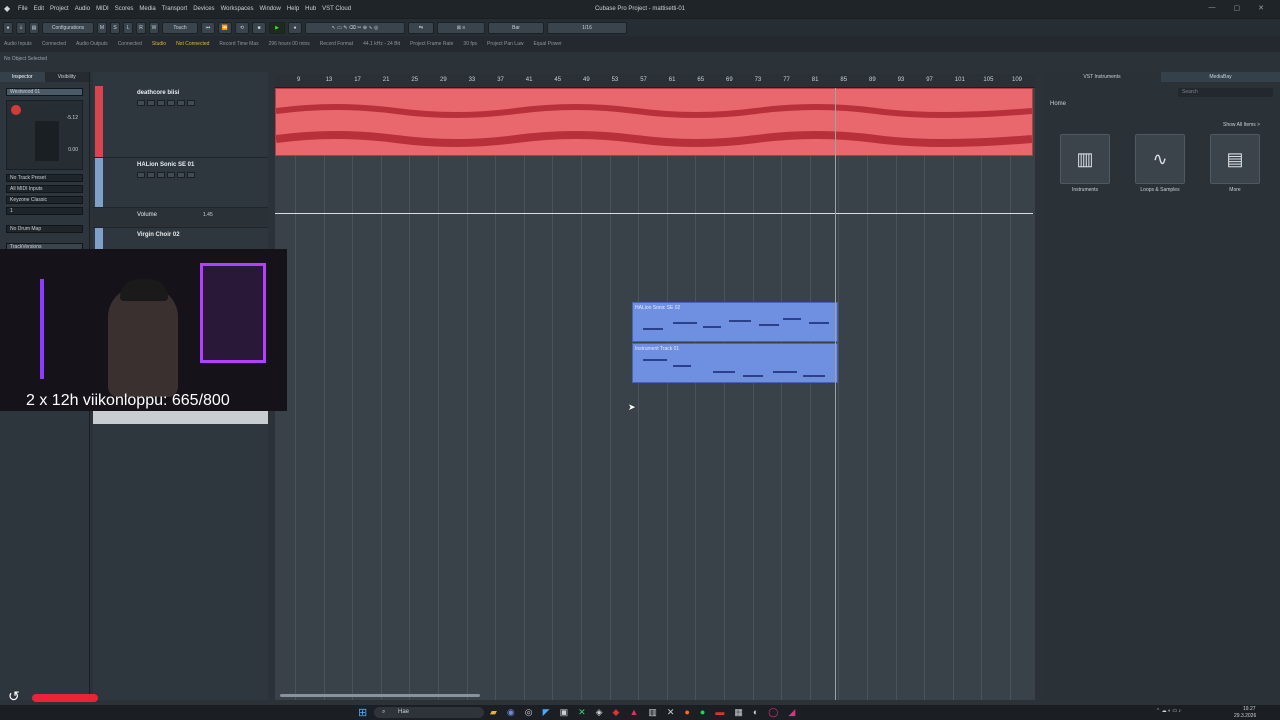 The height and width of the screenshot is (720, 1280). I want to click on cycle-button: ⟲, so click(242, 27).